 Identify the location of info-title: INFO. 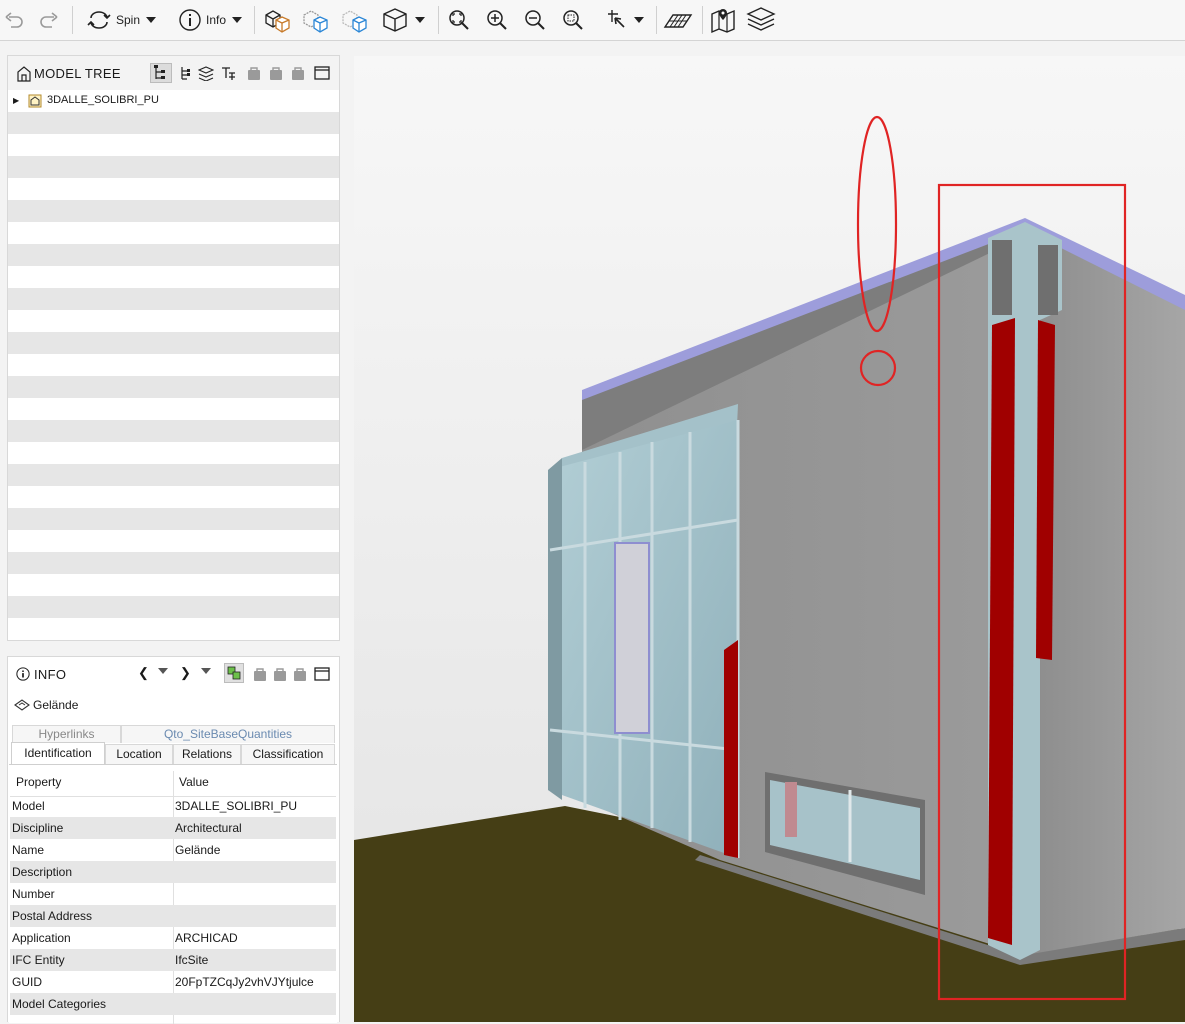
(50, 674).